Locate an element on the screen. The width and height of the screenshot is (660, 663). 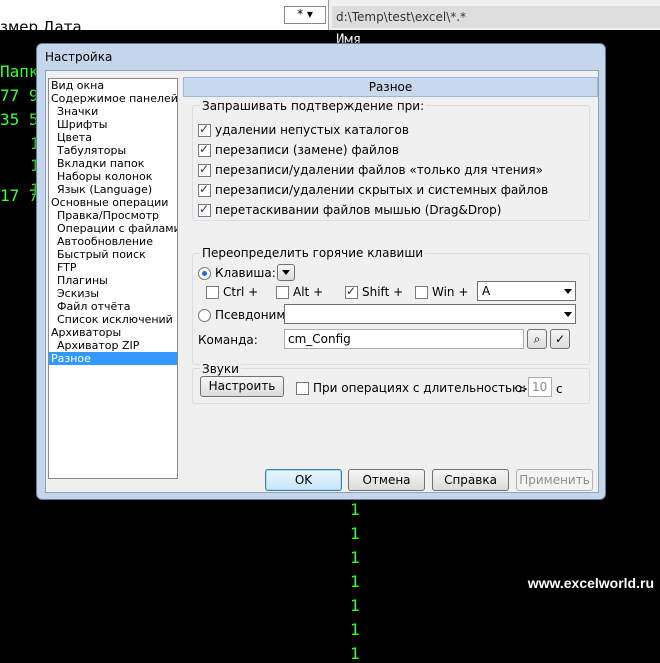
search-command-button: ⌕ is located at coordinates (537, 339).